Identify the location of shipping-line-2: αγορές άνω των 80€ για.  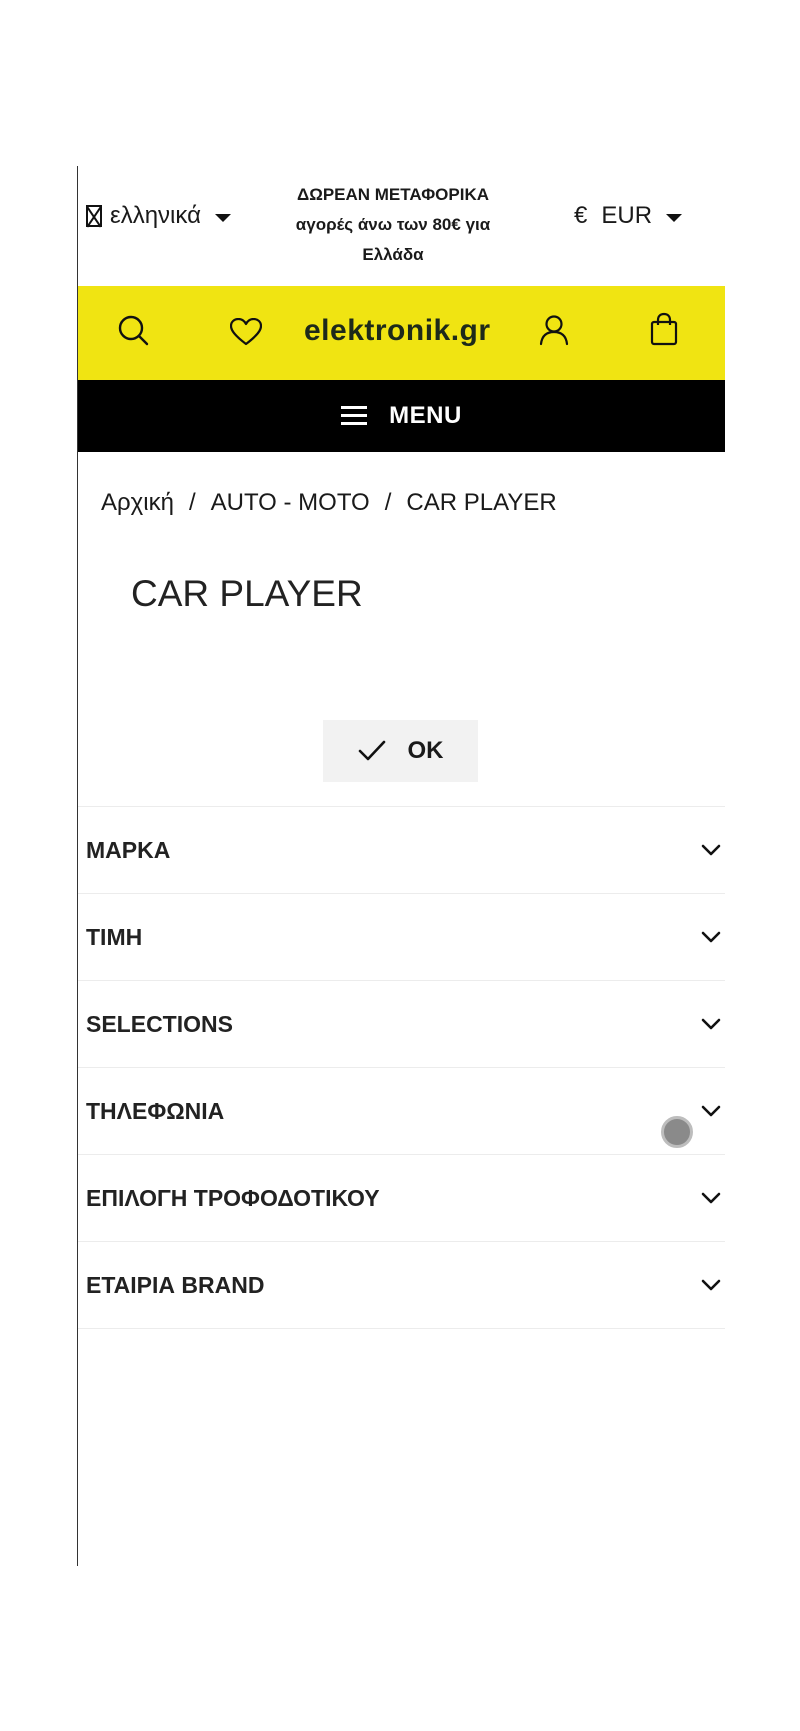
(393, 224).